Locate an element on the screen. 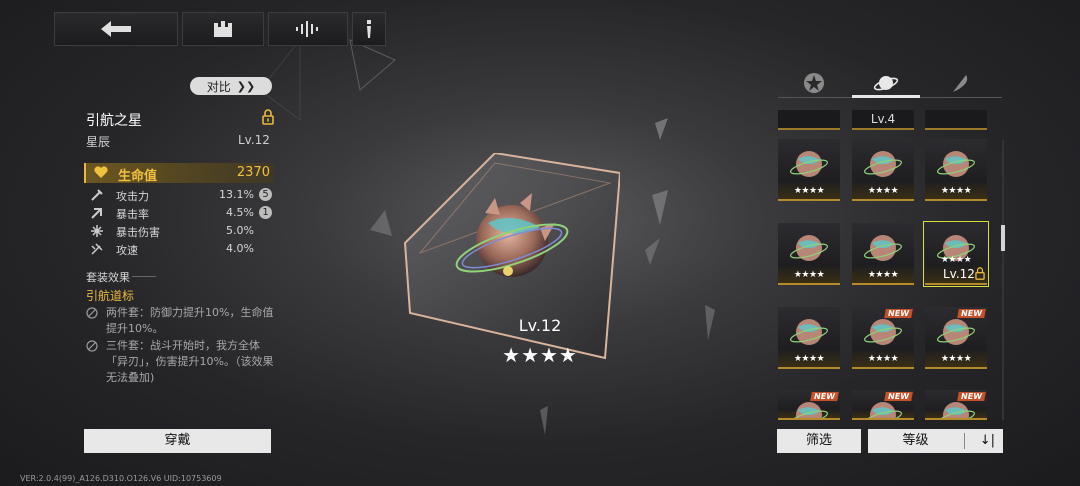 Image resolution: width=1080 pixels, height=486 pixels. sword-icon is located at coordinates (97, 195).